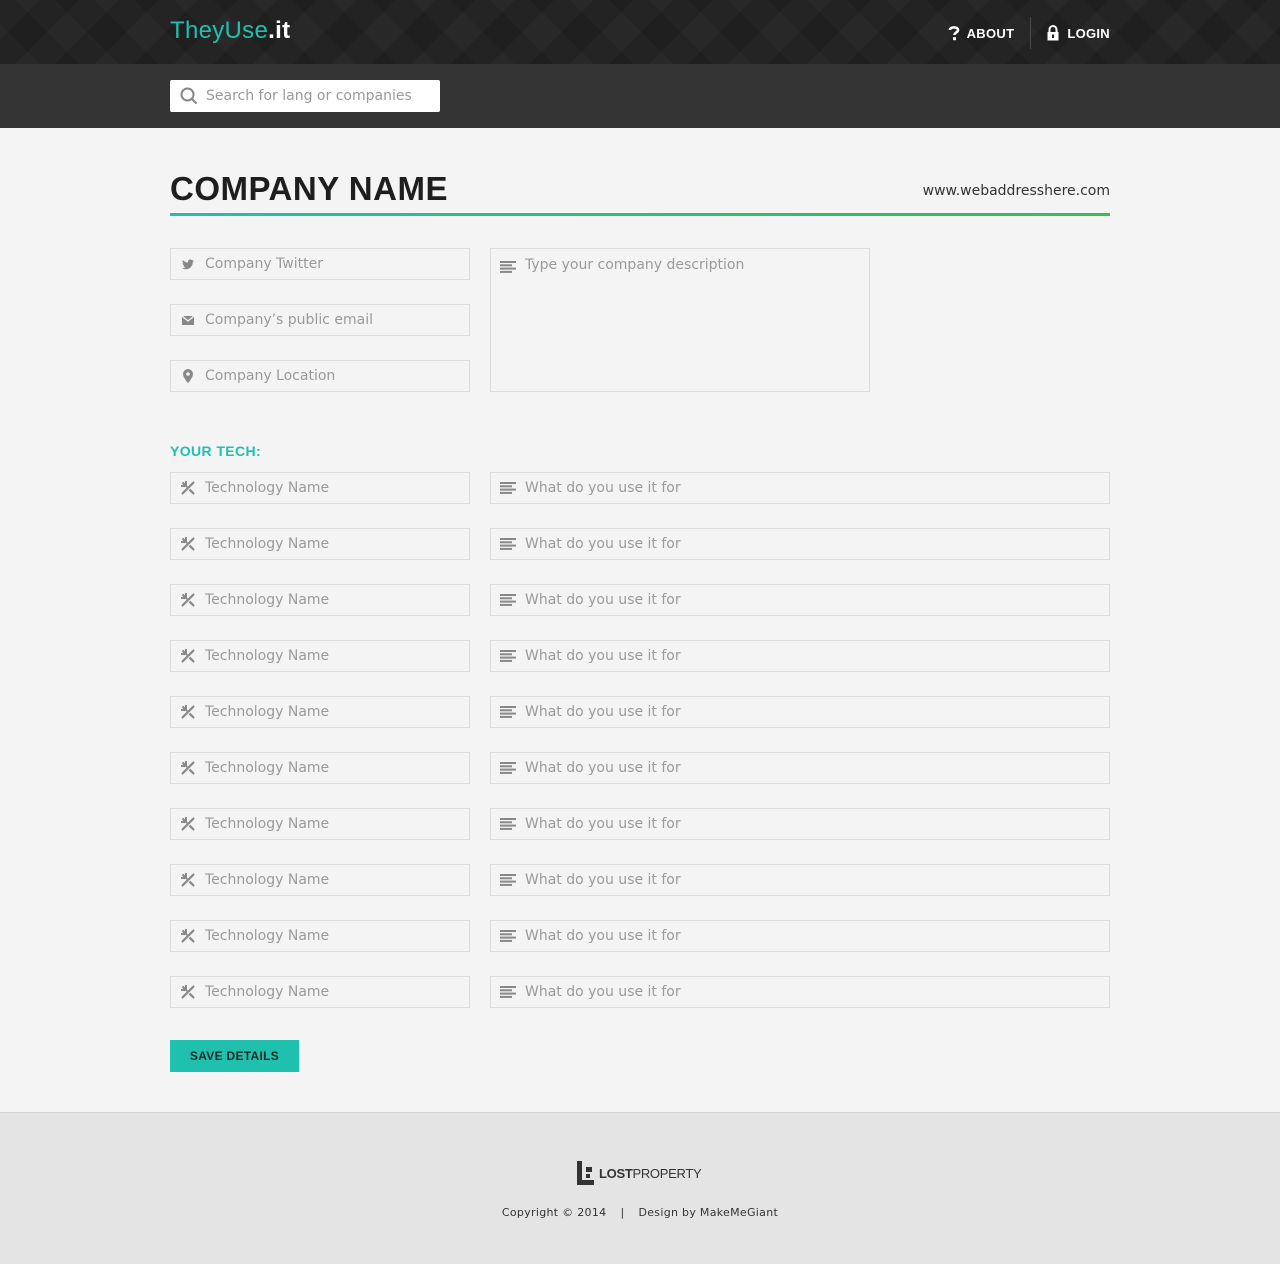 The image size is (1280, 1264). I want to click on company-name-title: COMPANY NAME, so click(309, 188).